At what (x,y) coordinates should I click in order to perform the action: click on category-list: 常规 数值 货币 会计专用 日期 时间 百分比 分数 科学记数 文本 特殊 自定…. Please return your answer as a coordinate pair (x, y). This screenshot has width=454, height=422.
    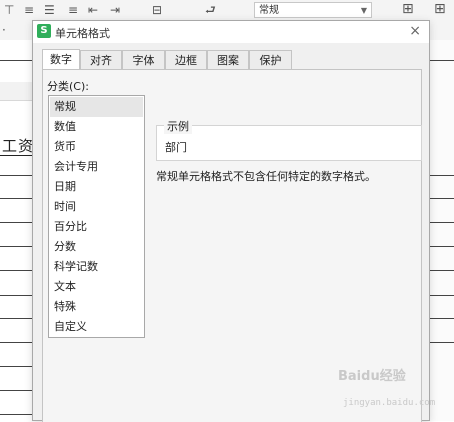
    Looking at the image, I should click on (96, 216).